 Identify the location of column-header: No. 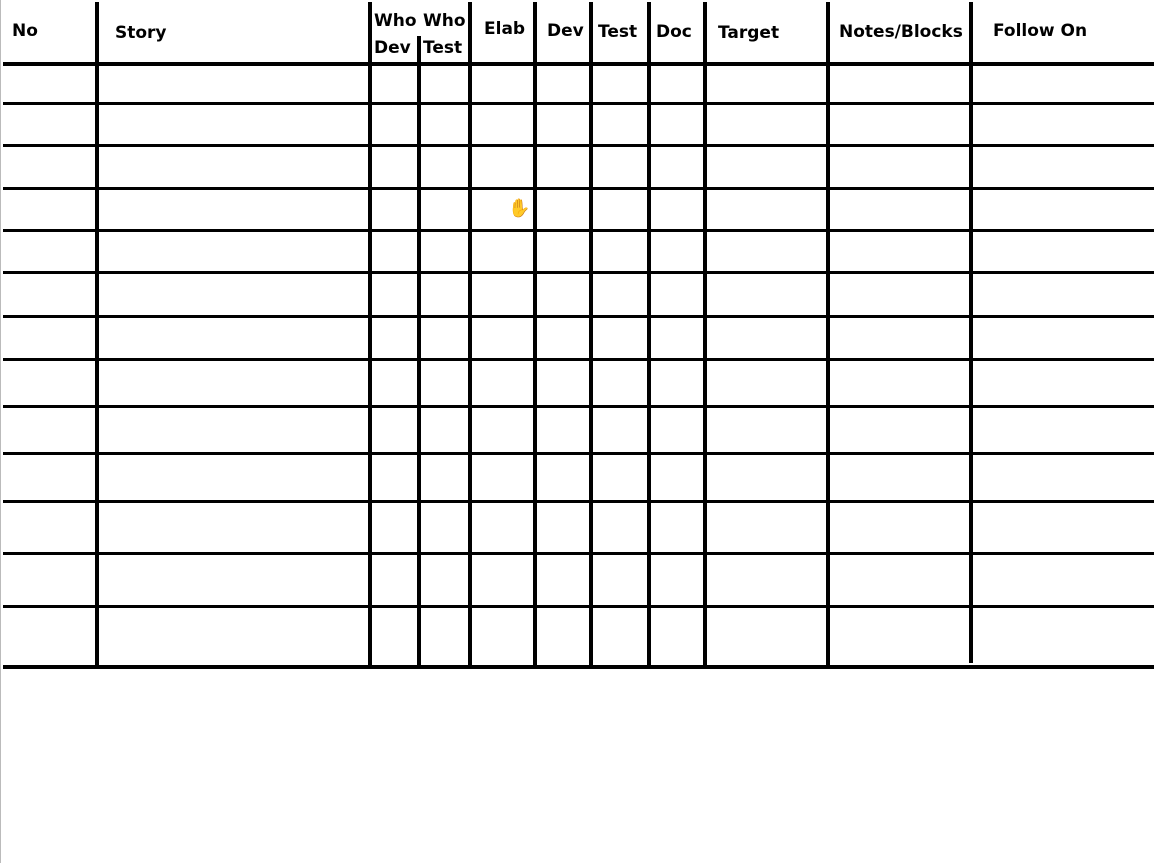
(25, 31).